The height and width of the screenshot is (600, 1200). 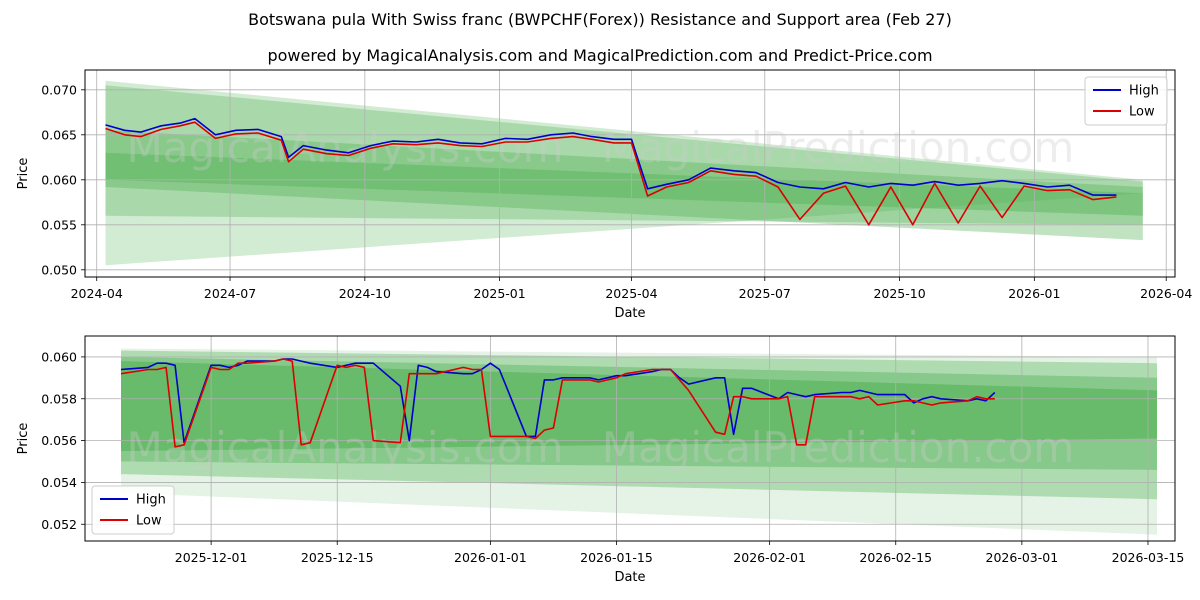 I want to click on x-tick-label: 2025-04, so click(x=631, y=293).